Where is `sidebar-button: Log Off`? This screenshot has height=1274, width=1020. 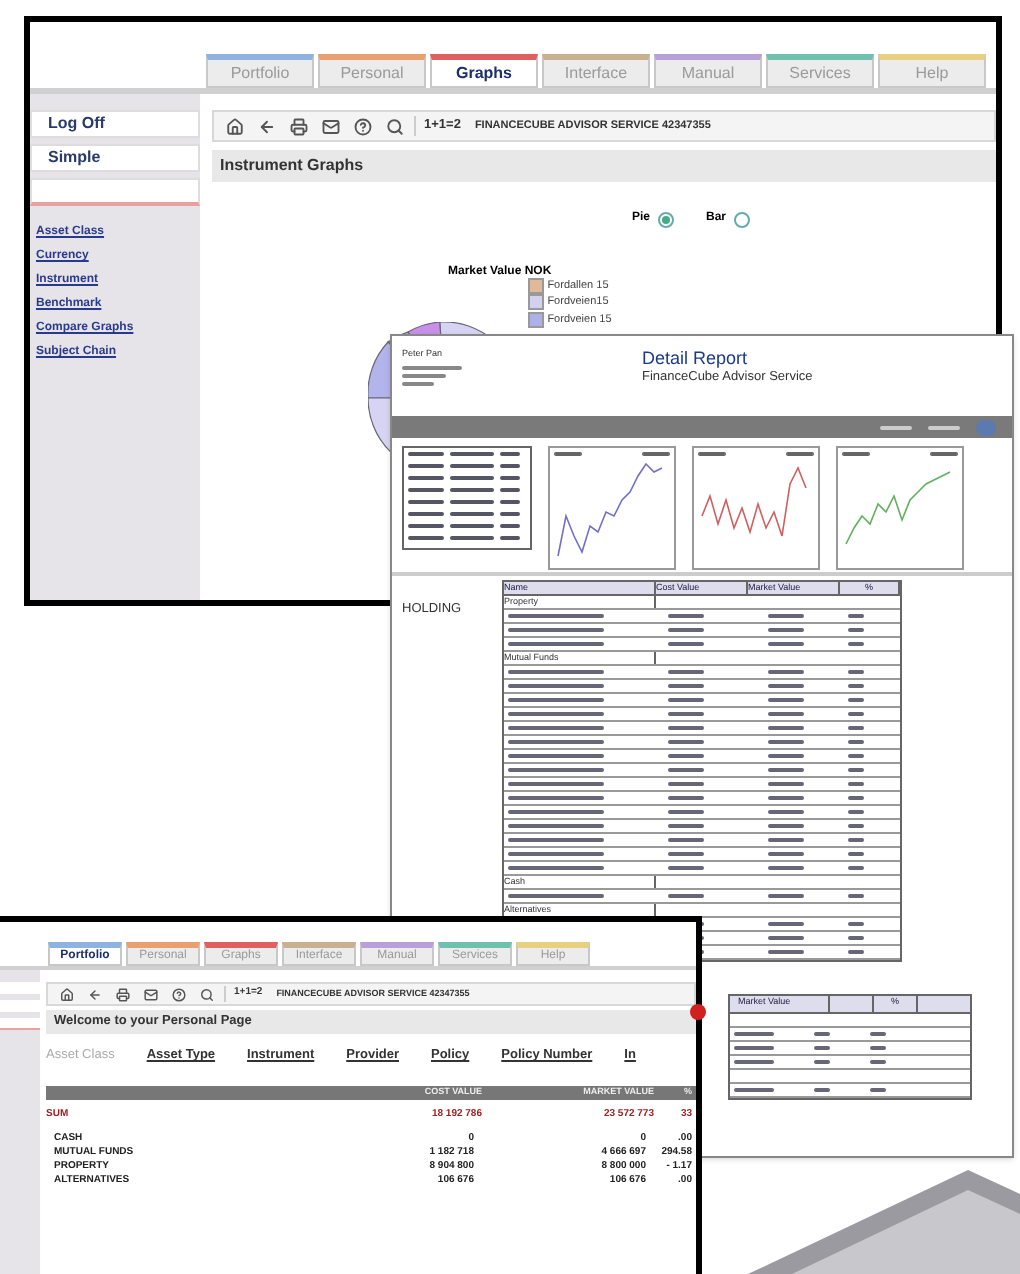
sidebar-button: Log Off is located at coordinates (115, 124).